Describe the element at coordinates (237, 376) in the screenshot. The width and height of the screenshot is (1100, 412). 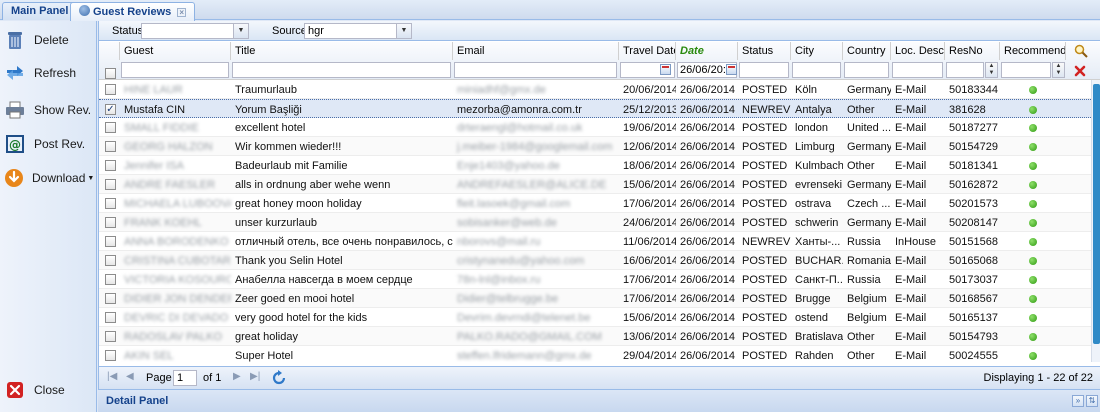
I see `next-page-icon: ▶` at that location.